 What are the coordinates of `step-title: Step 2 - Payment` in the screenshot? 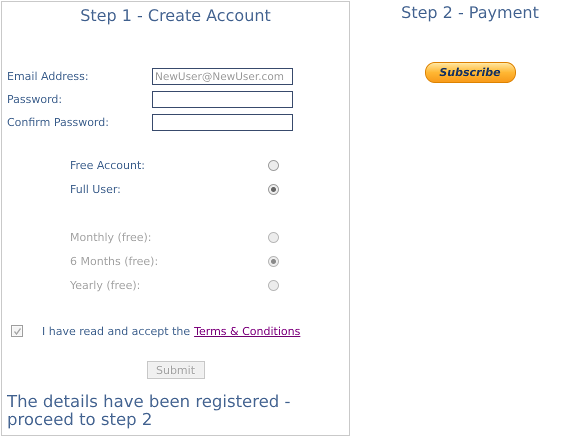 It's located at (470, 12).